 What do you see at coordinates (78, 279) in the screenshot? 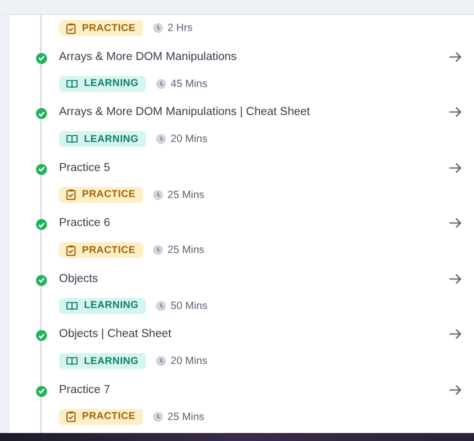
I see `lesson-title: Objects` at bounding box center [78, 279].